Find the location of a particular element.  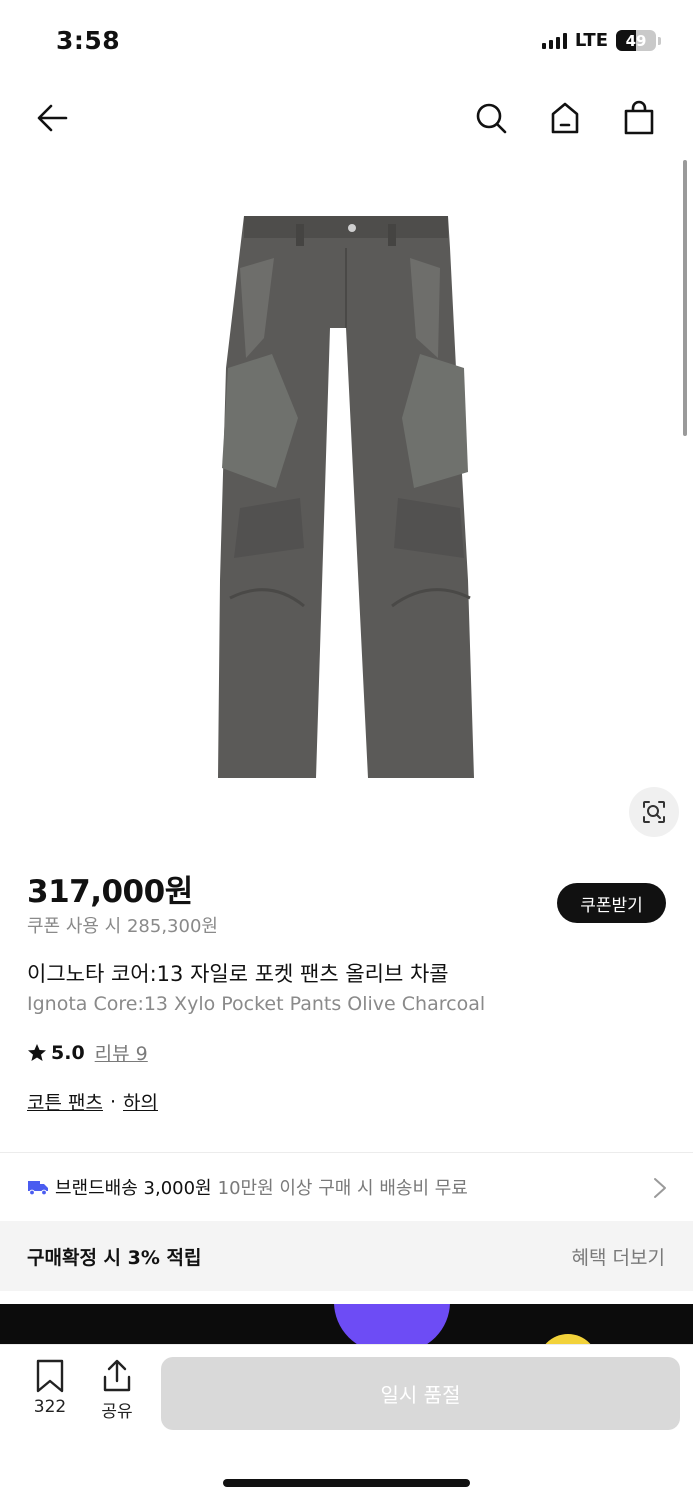

like-button: 322 is located at coordinates (50, 1388).